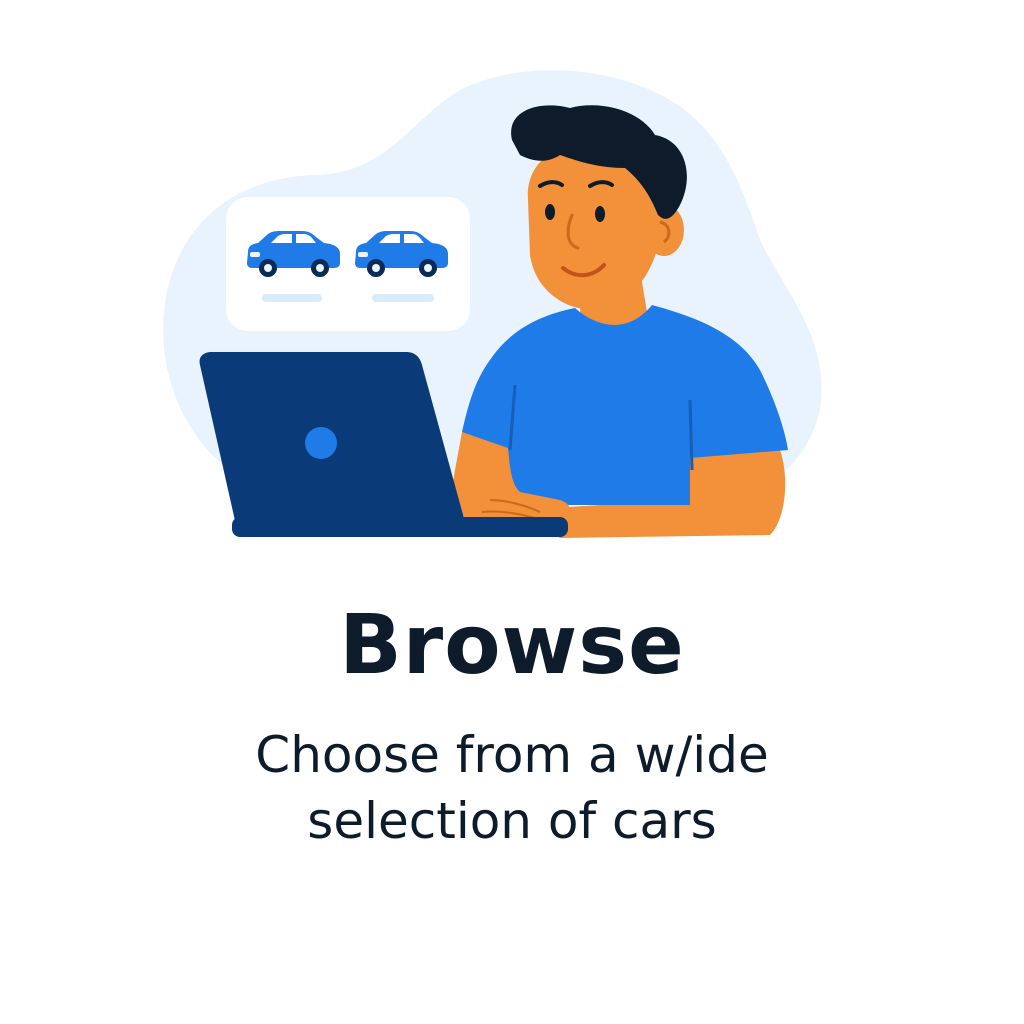 Image resolution: width=1024 pixels, height=1024 pixels. I want to click on screen-description: Choose from a w/ide selection of cars, so click(512, 788).